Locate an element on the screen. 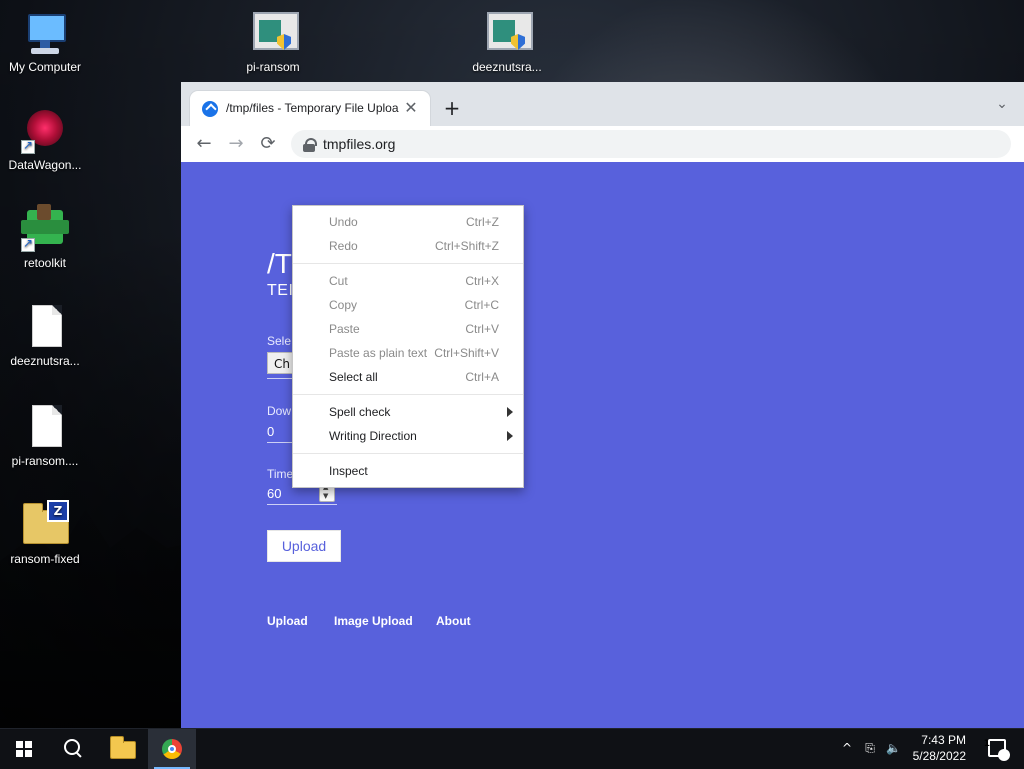  lock-icon is located at coordinates (310, 145).